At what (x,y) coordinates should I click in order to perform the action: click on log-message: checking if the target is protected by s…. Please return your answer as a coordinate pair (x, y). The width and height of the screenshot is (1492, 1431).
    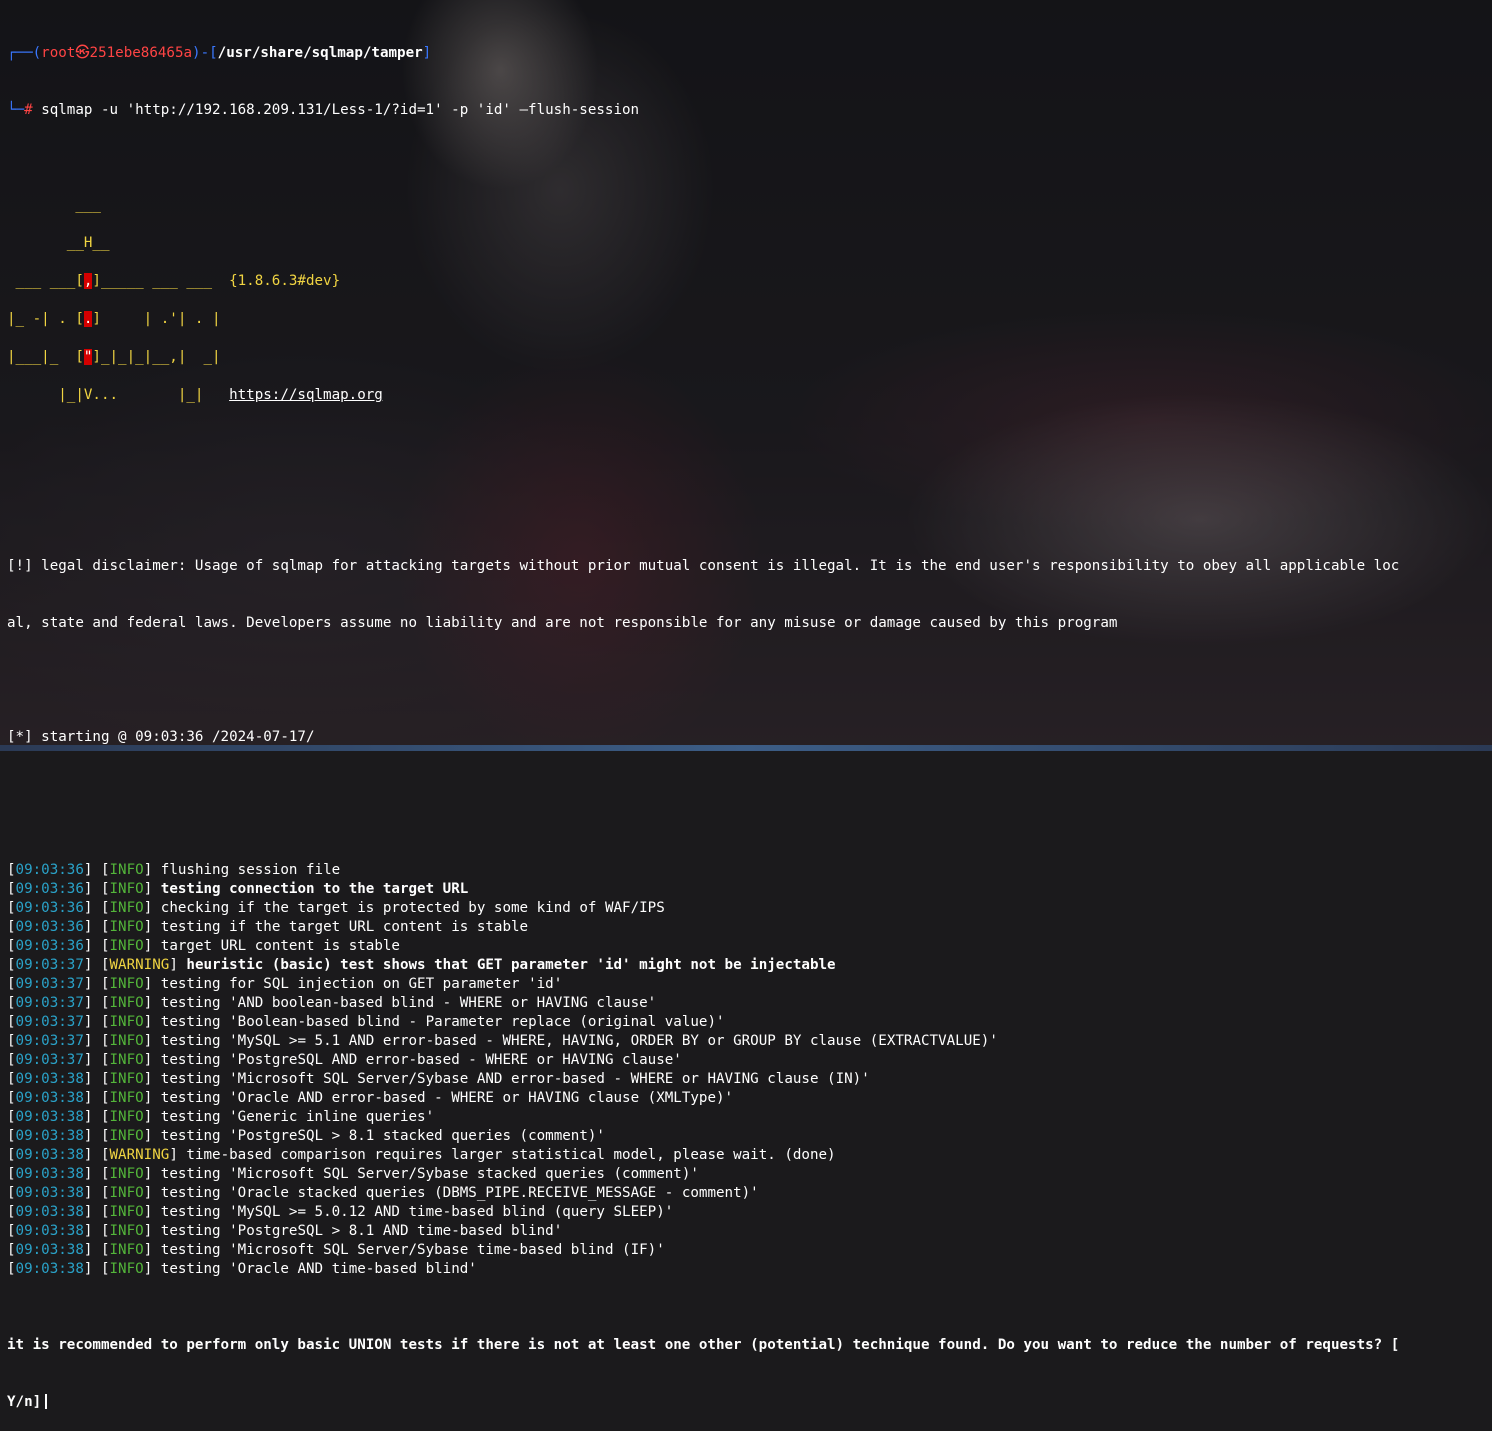
    Looking at the image, I should click on (412, 908).